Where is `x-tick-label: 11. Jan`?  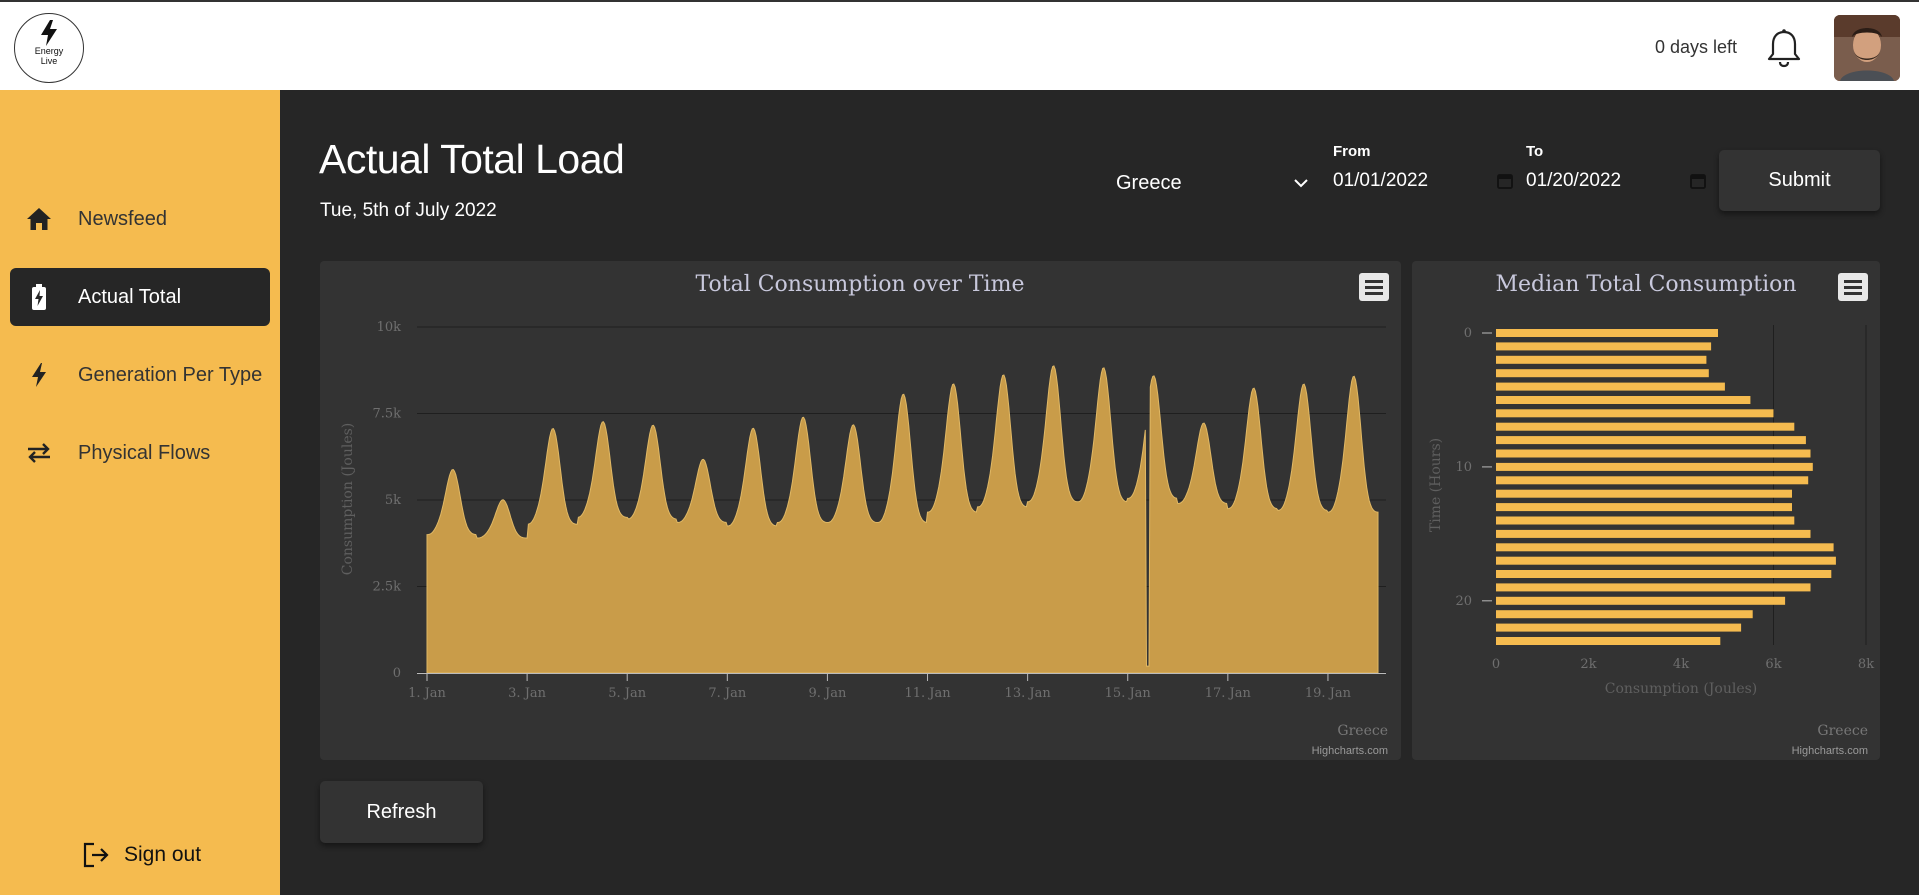
x-tick-label: 11. Jan is located at coordinates (927, 693).